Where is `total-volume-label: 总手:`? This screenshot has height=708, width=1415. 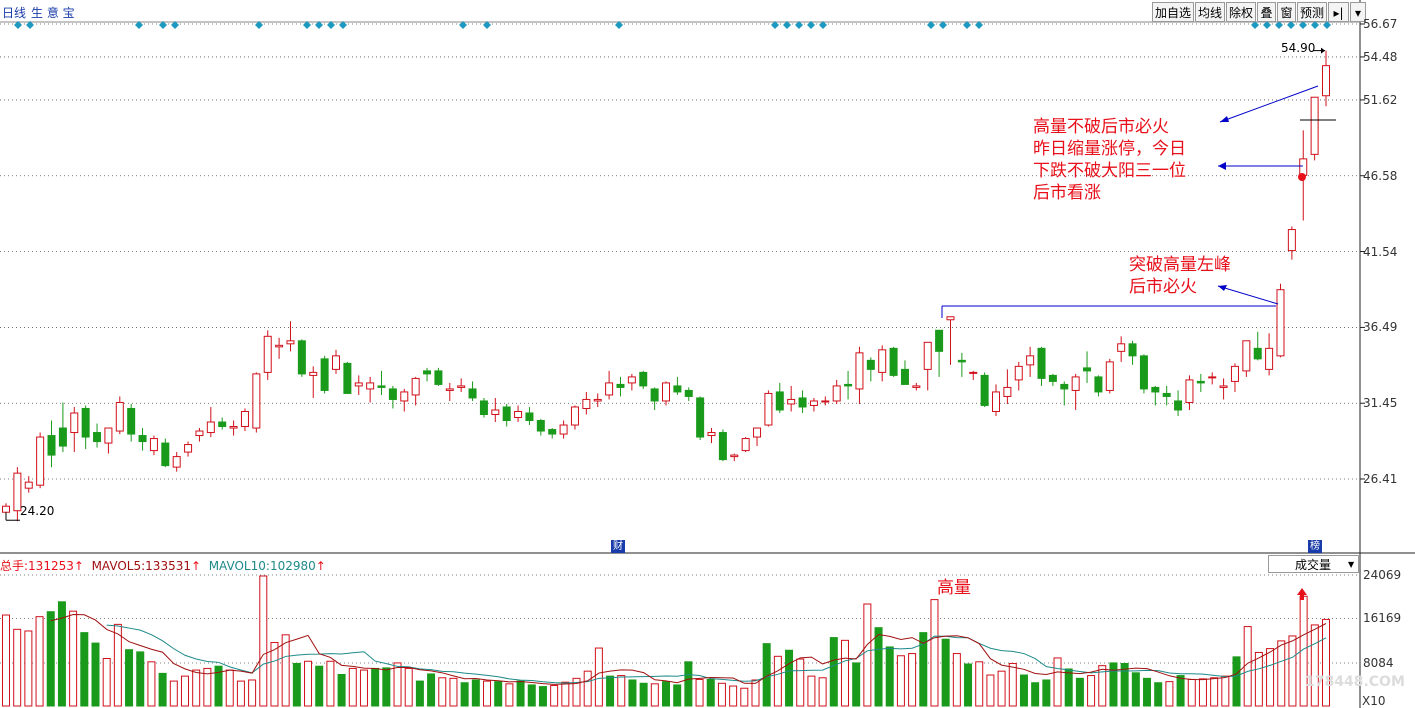
total-volume-label: 总手: is located at coordinates (14, 566).